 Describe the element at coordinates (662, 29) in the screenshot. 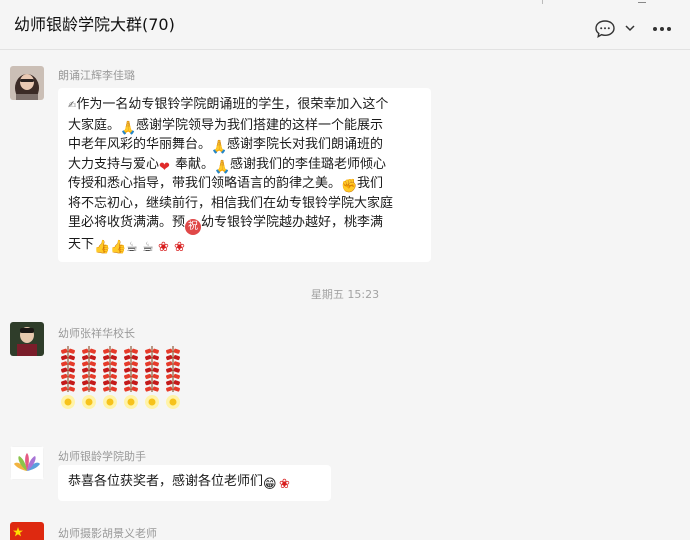

I see `more-icon` at that location.